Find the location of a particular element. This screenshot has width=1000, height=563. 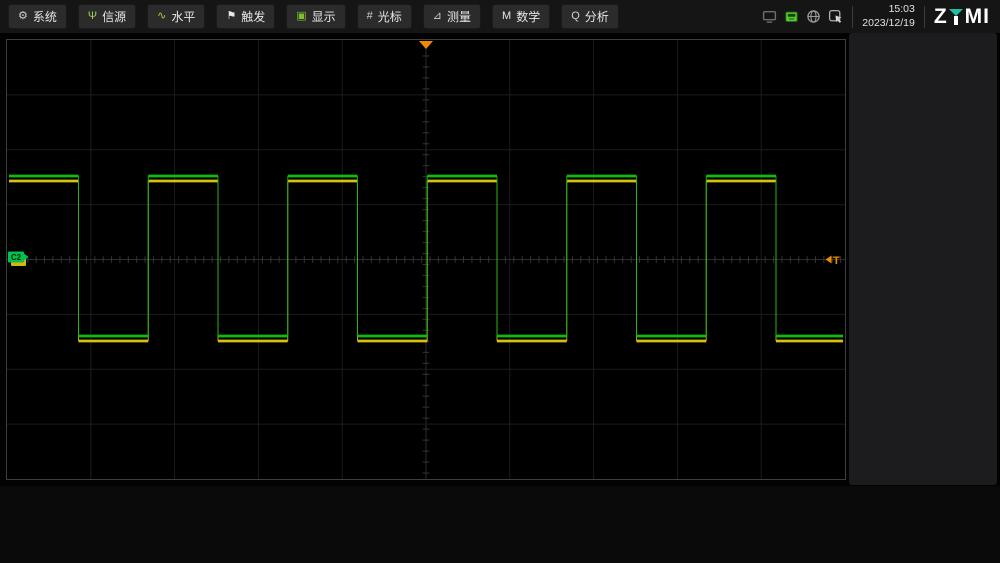

svg-text: T is located at coordinates (836, 261).